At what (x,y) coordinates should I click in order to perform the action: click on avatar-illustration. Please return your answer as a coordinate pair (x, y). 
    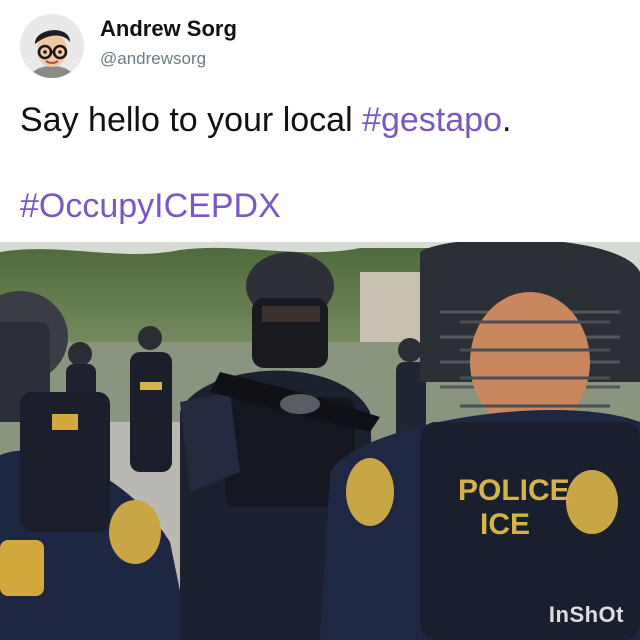
    Looking at the image, I should click on (52, 46).